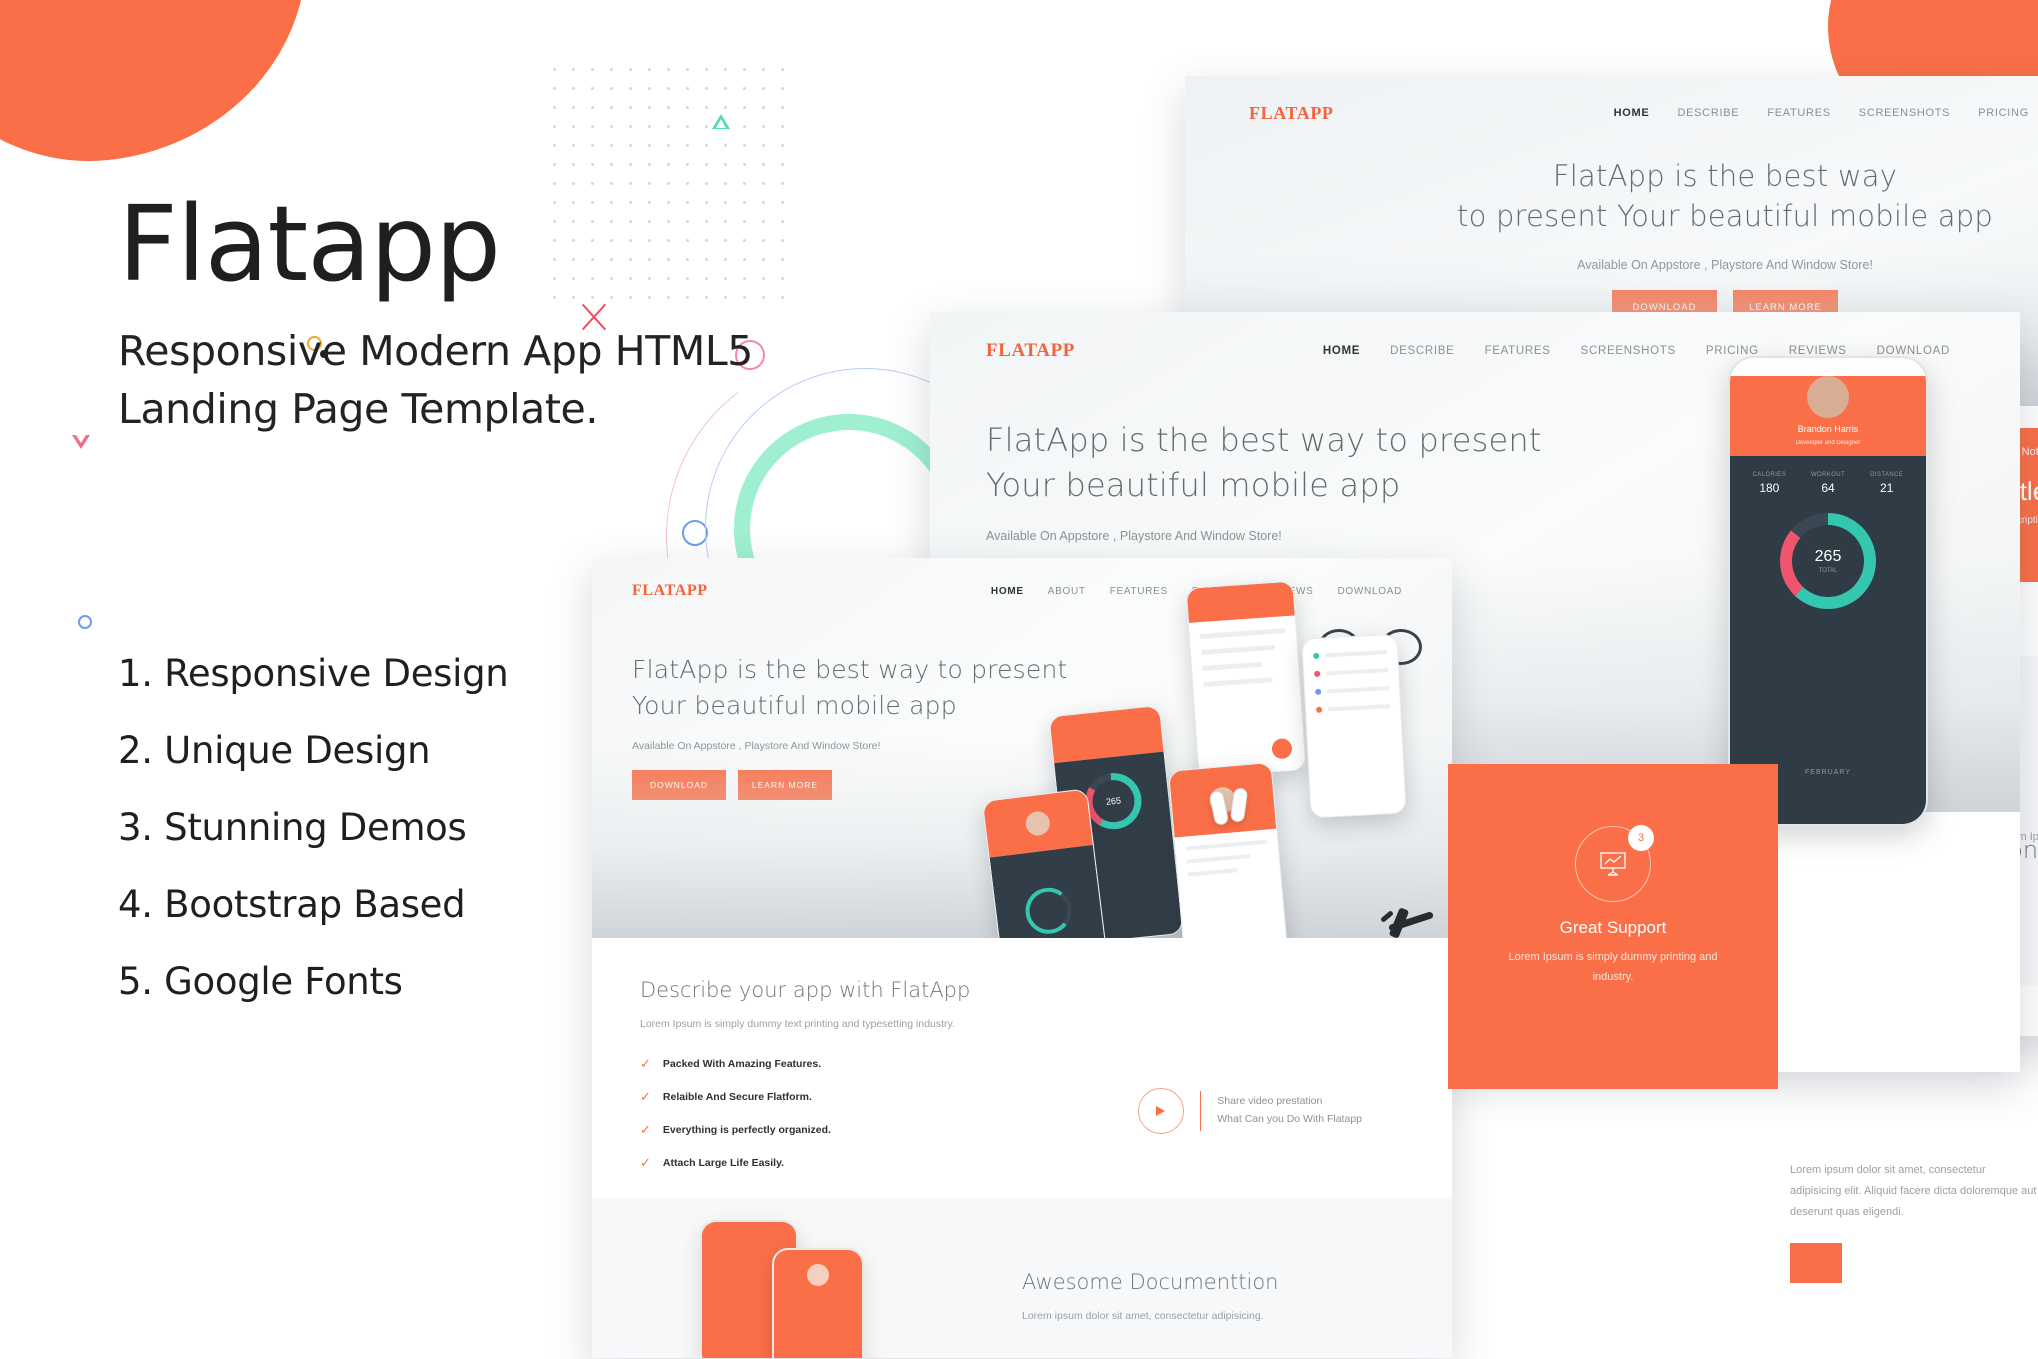  What do you see at coordinates (1725, 216) in the screenshot?
I see `hero-heading-line-2: to present Your beautiful mobile app` at bounding box center [1725, 216].